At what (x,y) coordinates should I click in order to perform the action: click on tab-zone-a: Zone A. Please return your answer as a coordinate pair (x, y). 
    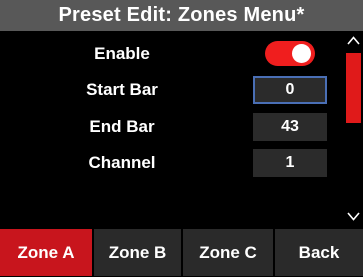
    Looking at the image, I should click on (47, 252).